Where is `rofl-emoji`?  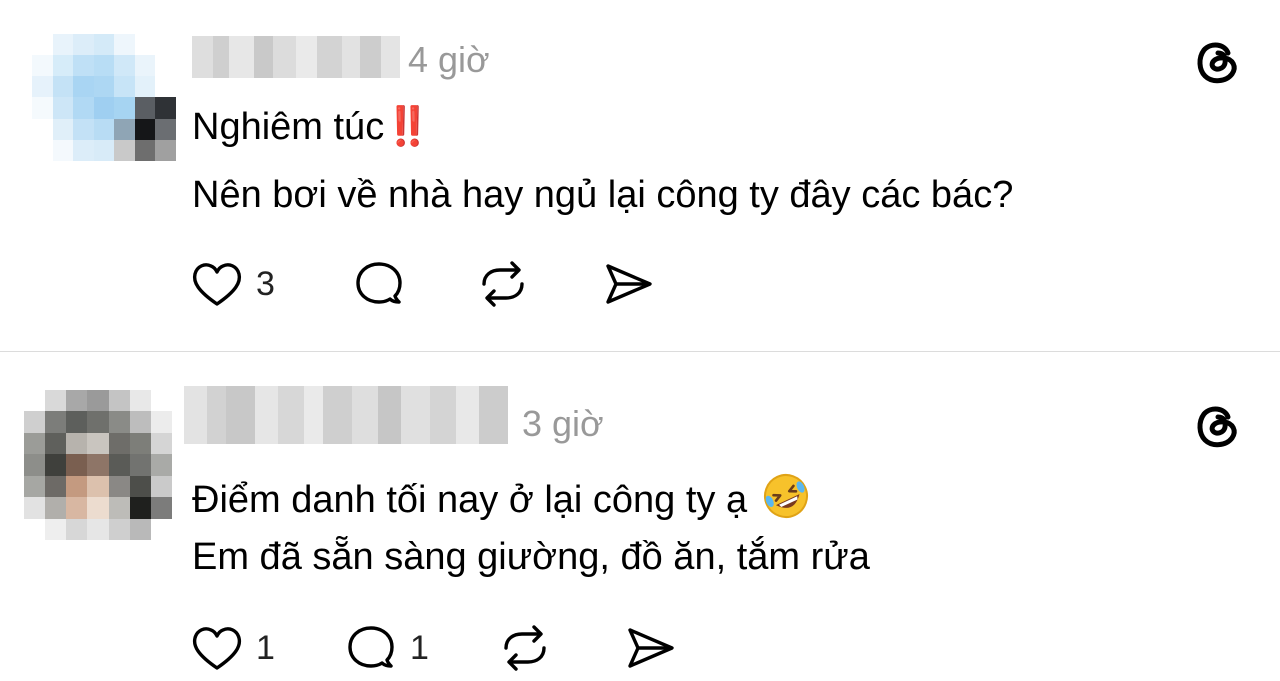 rofl-emoji is located at coordinates (786, 499).